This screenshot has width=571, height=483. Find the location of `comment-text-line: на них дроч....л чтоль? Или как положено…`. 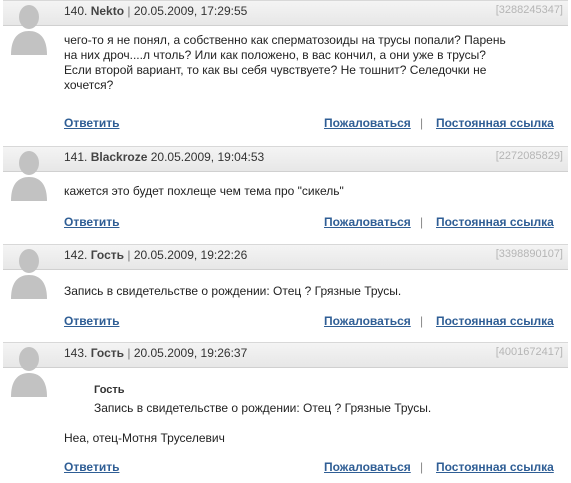

comment-text-line: на них дроч....л чтоль? Или как положено… is located at coordinates (275, 55).